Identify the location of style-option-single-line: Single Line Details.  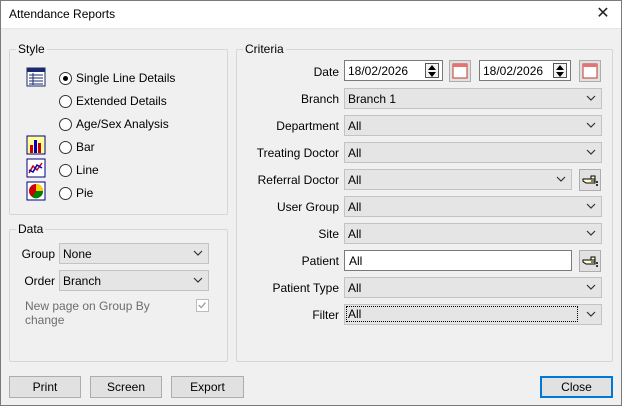
(117, 78).